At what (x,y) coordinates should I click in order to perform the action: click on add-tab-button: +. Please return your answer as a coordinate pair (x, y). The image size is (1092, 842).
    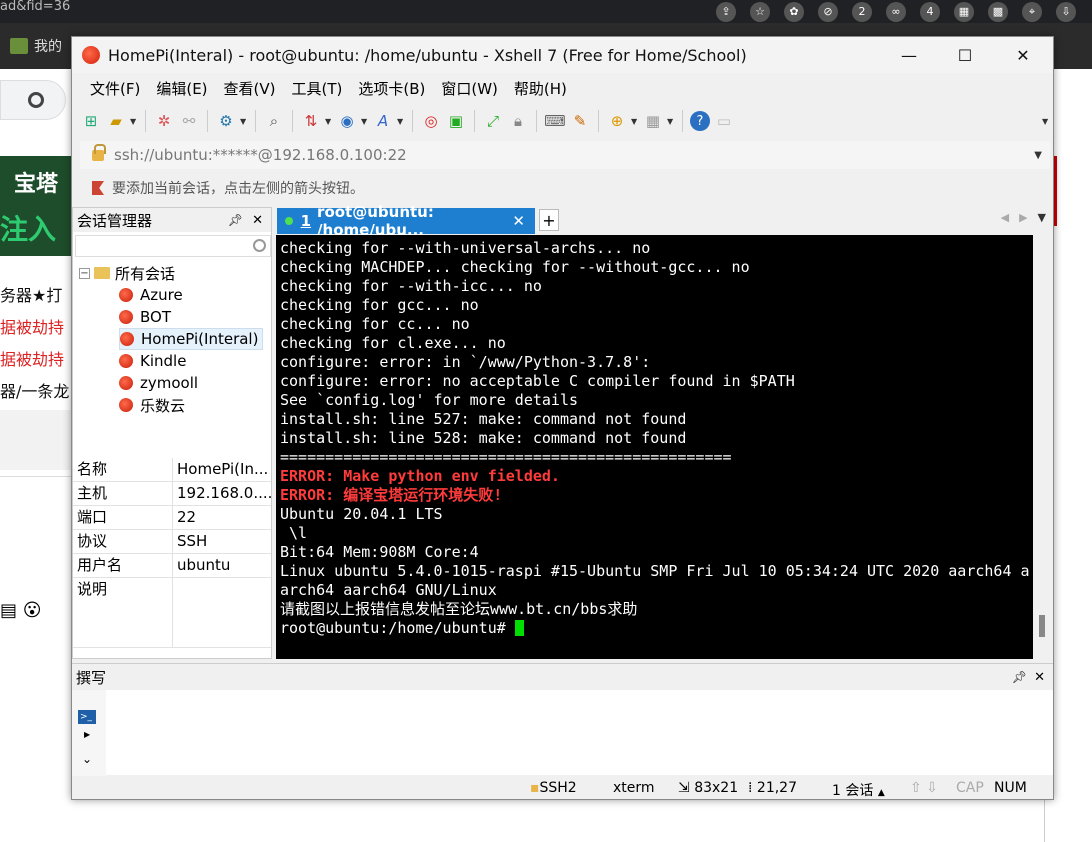
    Looking at the image, I should click on (549, 220).